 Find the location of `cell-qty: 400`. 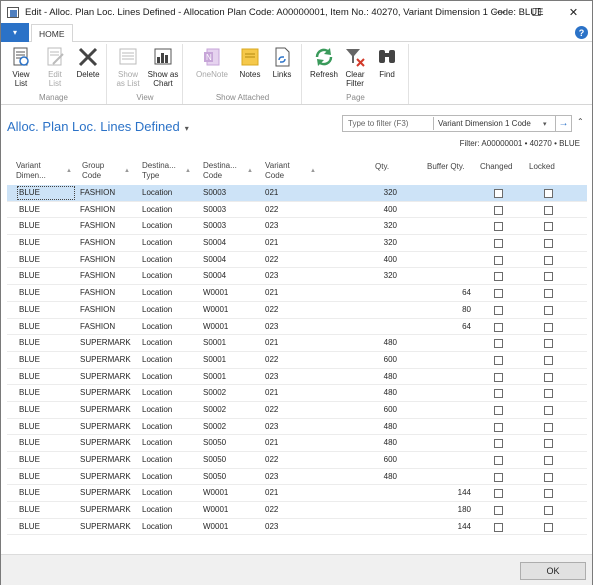

cell-qty: 400 is located at coordinates (372, 209).